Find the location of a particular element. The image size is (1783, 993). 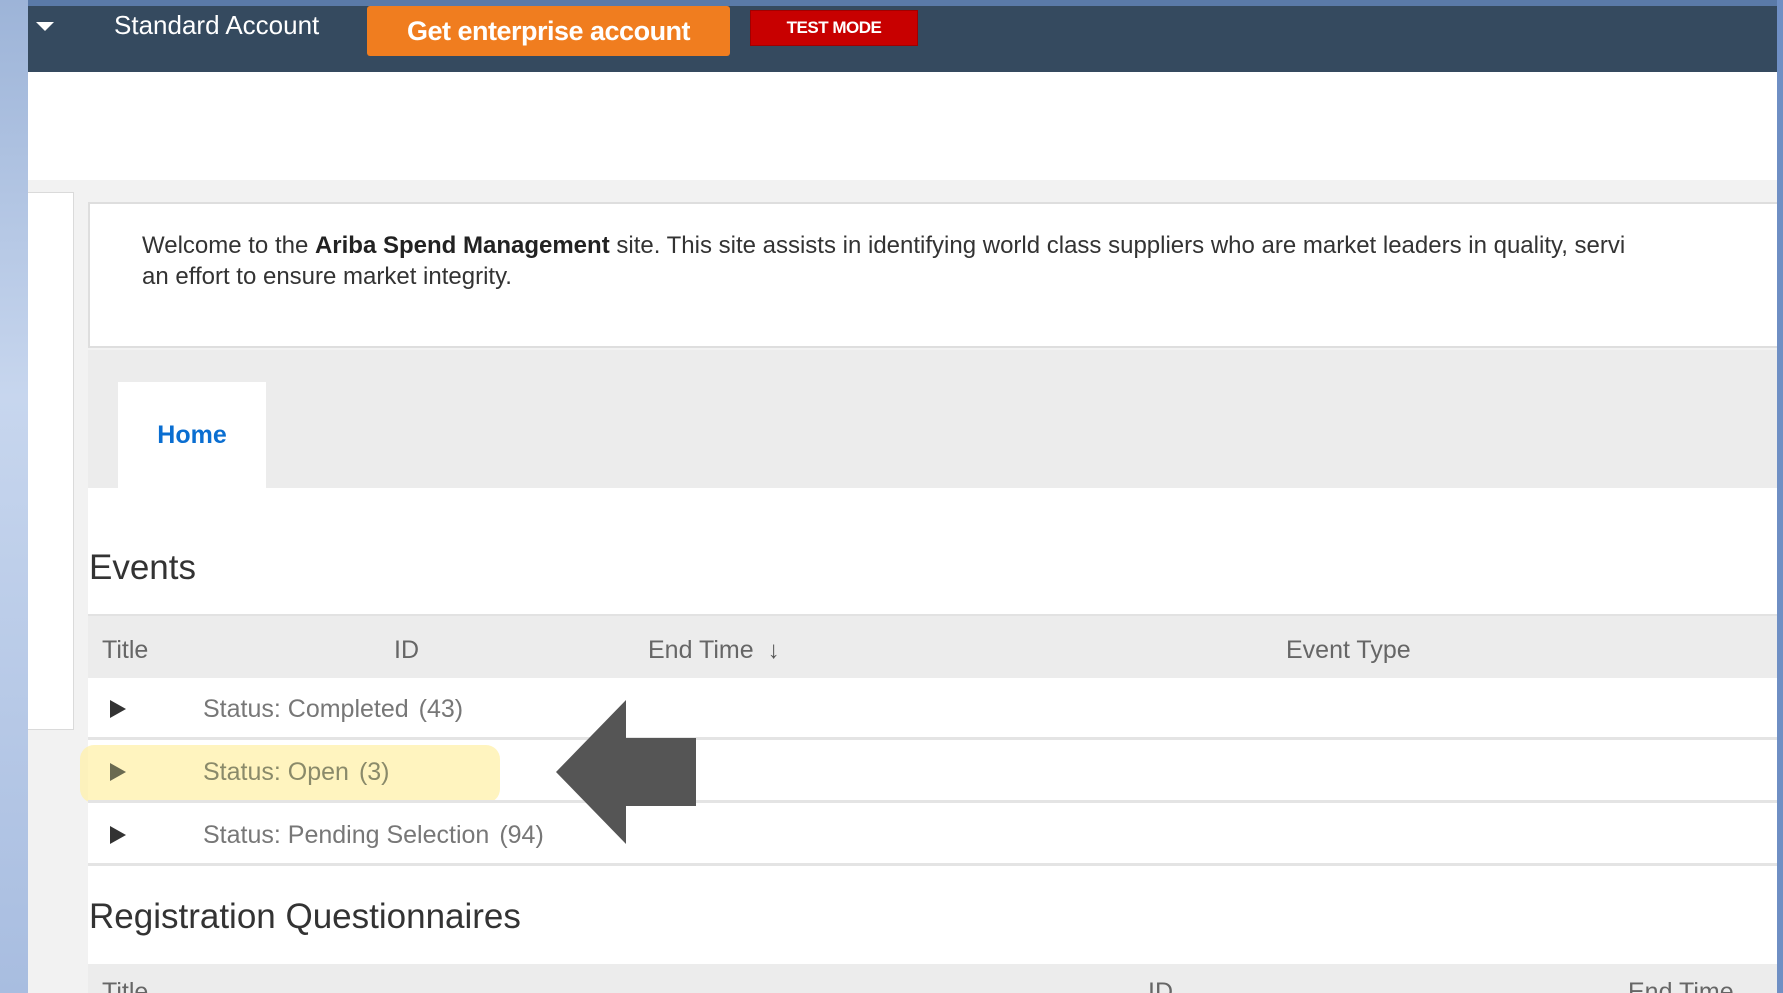

group-count: (43) is located at coordinates (441, 709).